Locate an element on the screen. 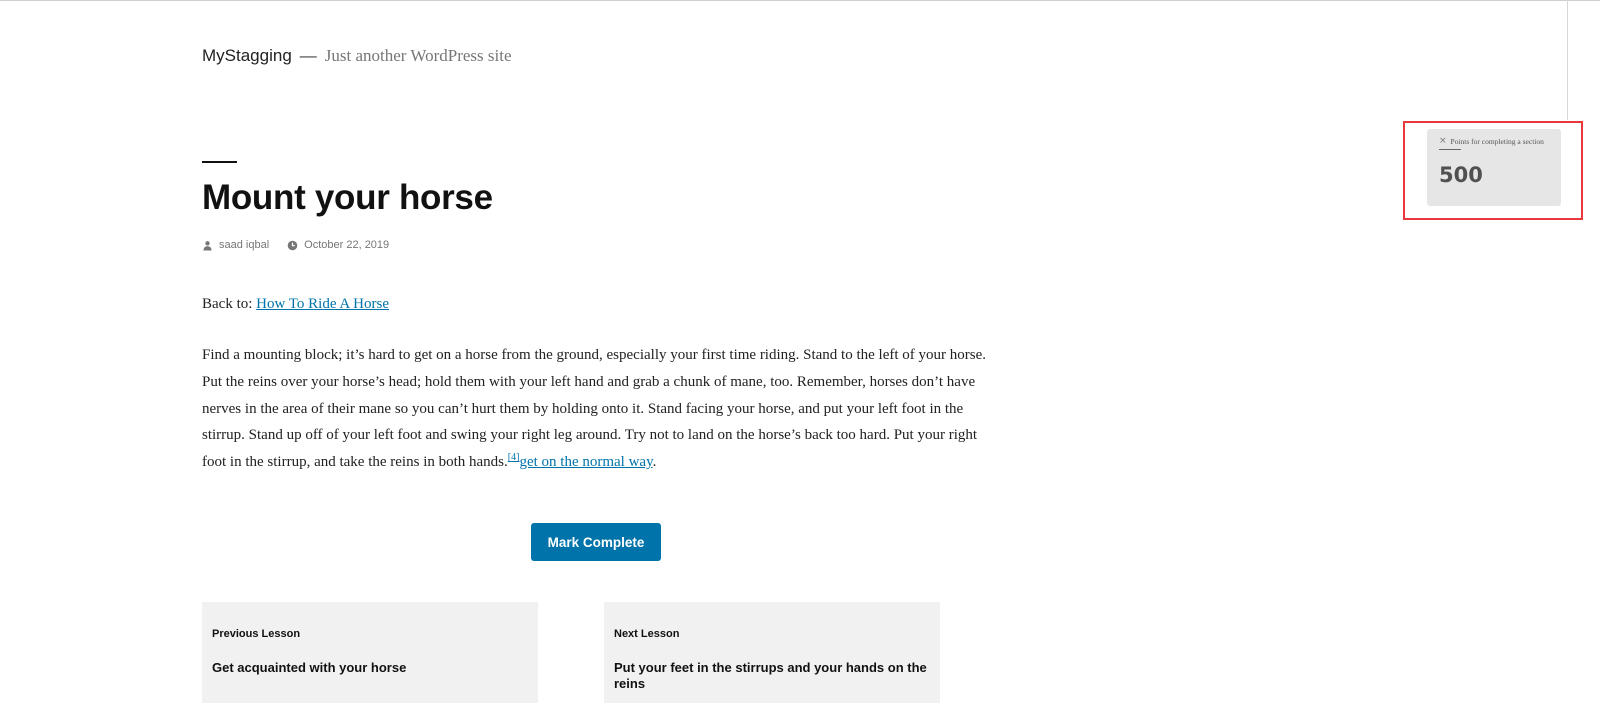 This screenshot has width=1600, height=703. post-meta: saad iqbal October 22, 2019 is located at coordinates (304, 245).